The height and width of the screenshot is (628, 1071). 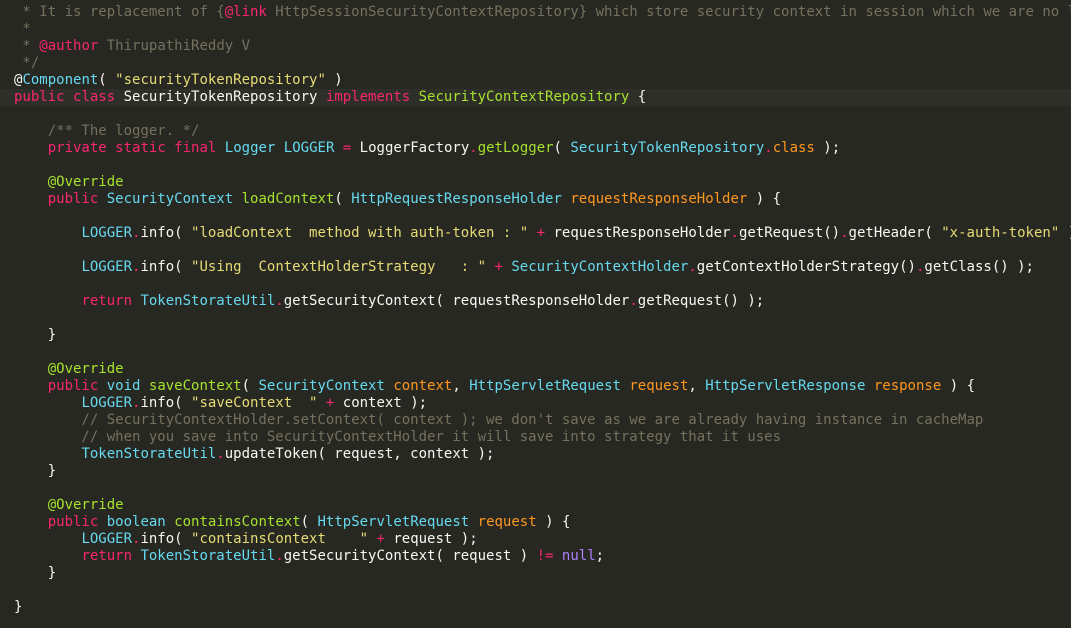 What do you see at coordinates (535, 46) in the screenshot?
I see `code-line: * @author ThirupathiReddy V` at bounding box center [535, 46].